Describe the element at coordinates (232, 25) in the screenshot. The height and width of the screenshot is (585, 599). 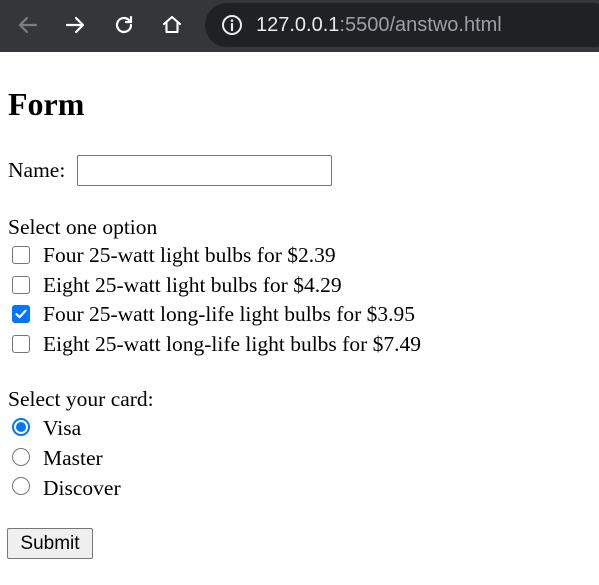
I see `info-icon` at that location.